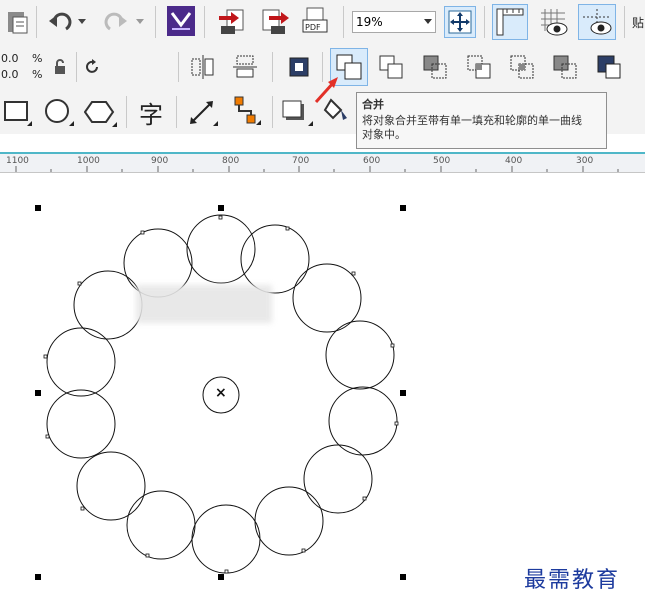  Describe the element at coordinates (479, 67) in the screenshot. I see `trim-icon` at that location.